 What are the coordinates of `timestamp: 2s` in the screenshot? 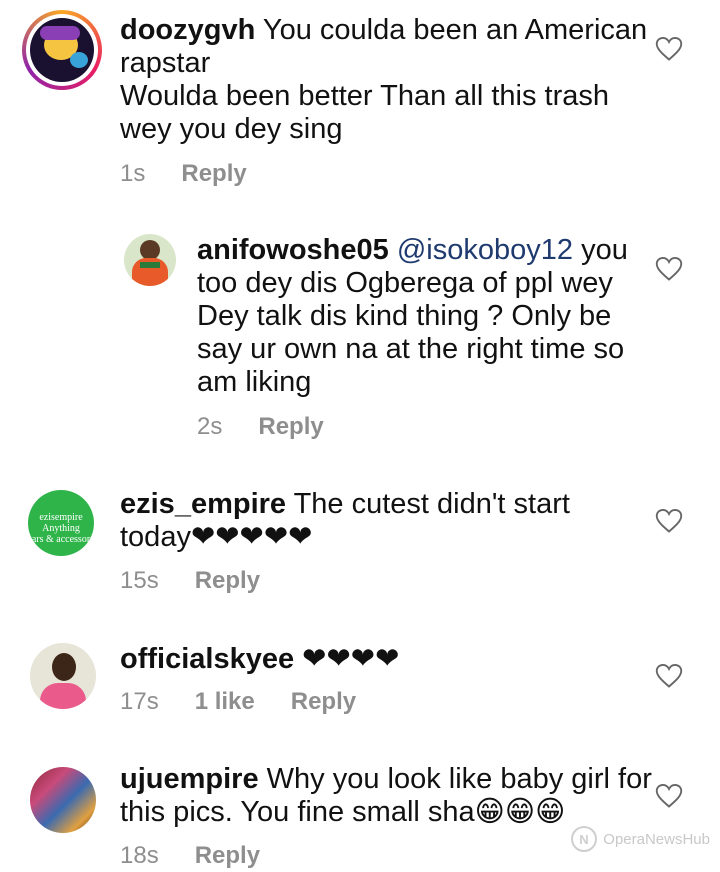 It's located at (210, 426).